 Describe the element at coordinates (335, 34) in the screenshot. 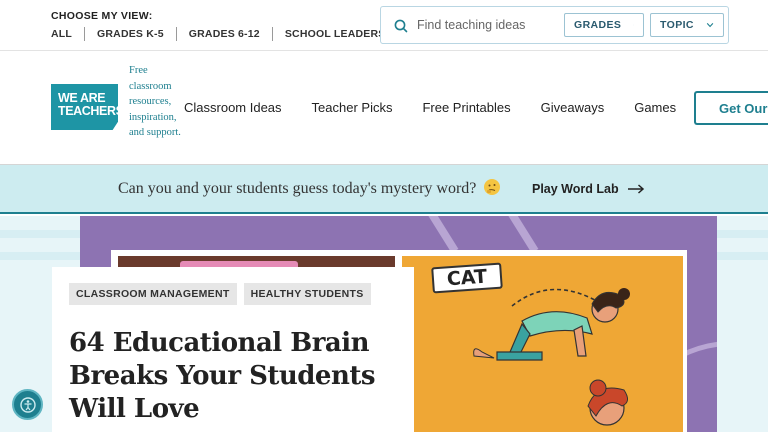

I see `view-link-school-leaders: SCHOOL LEADERS` at that location.